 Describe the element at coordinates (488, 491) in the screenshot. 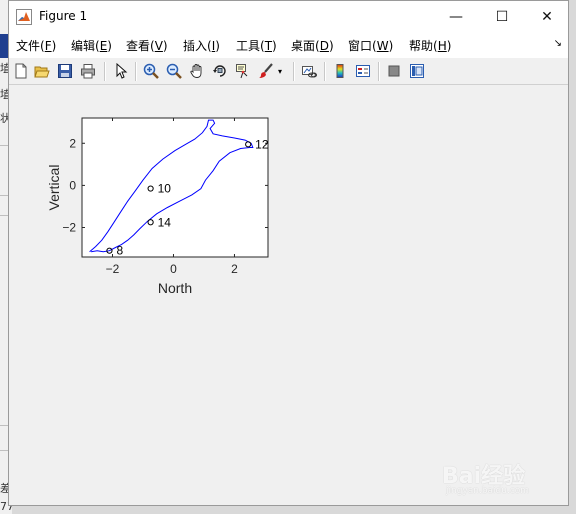

I see `watermark-subtext: jingyan.baidu.com` at that location.